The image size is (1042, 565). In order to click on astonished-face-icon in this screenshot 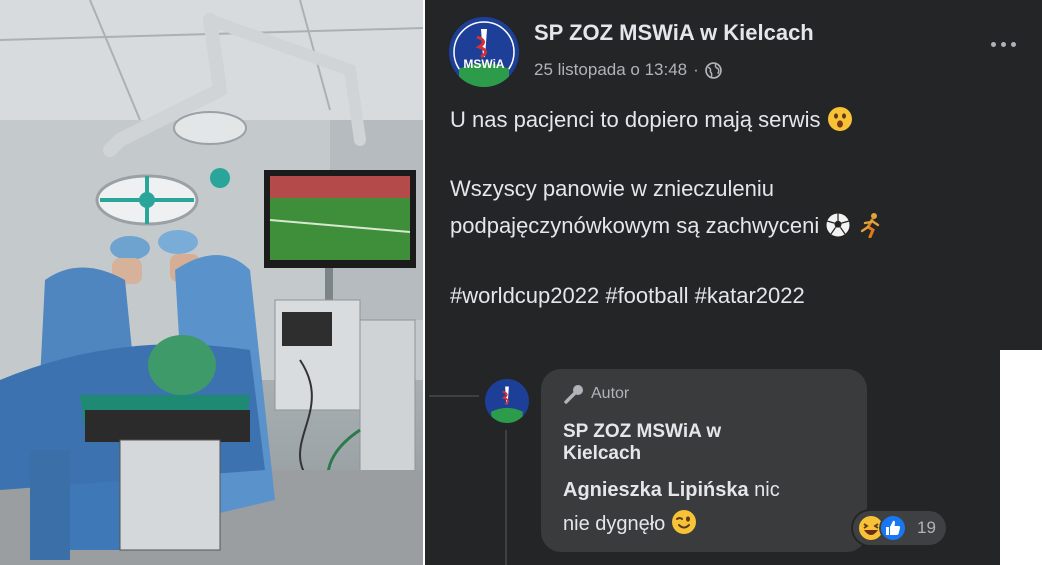, I will do `click(839, 119)`.